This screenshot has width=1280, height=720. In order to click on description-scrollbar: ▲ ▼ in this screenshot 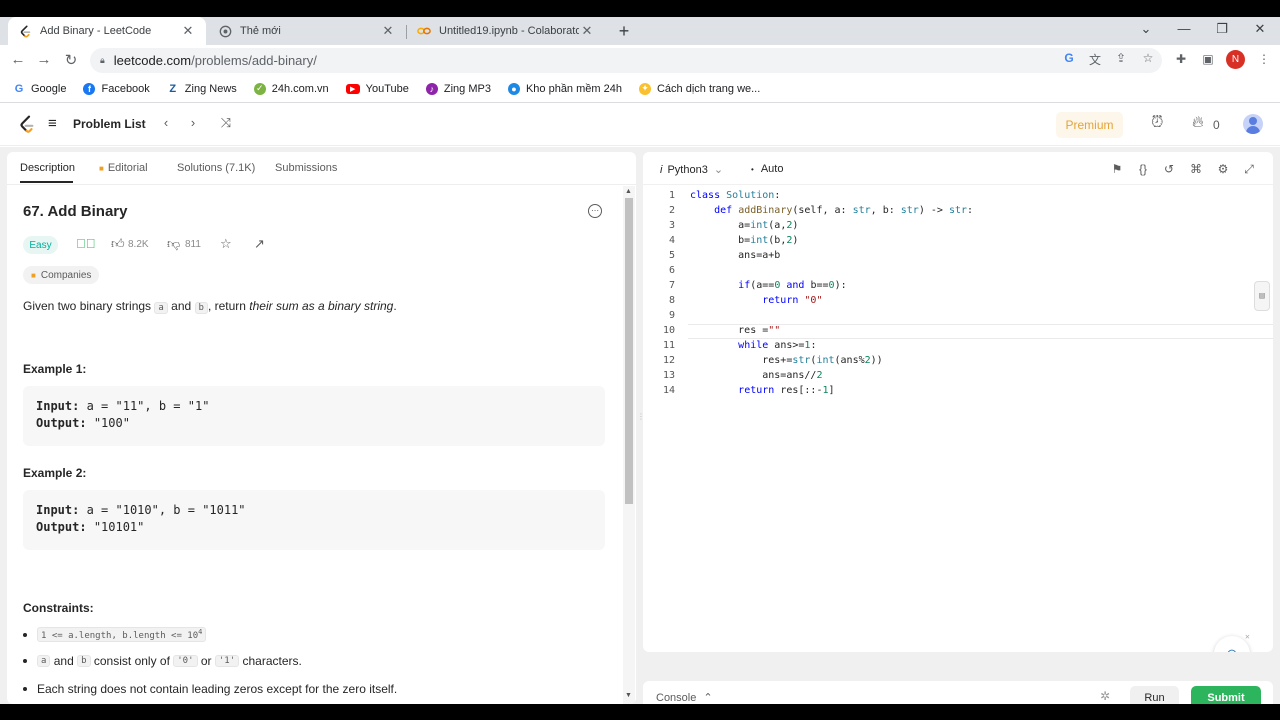, I will do `click(629, 445)`.